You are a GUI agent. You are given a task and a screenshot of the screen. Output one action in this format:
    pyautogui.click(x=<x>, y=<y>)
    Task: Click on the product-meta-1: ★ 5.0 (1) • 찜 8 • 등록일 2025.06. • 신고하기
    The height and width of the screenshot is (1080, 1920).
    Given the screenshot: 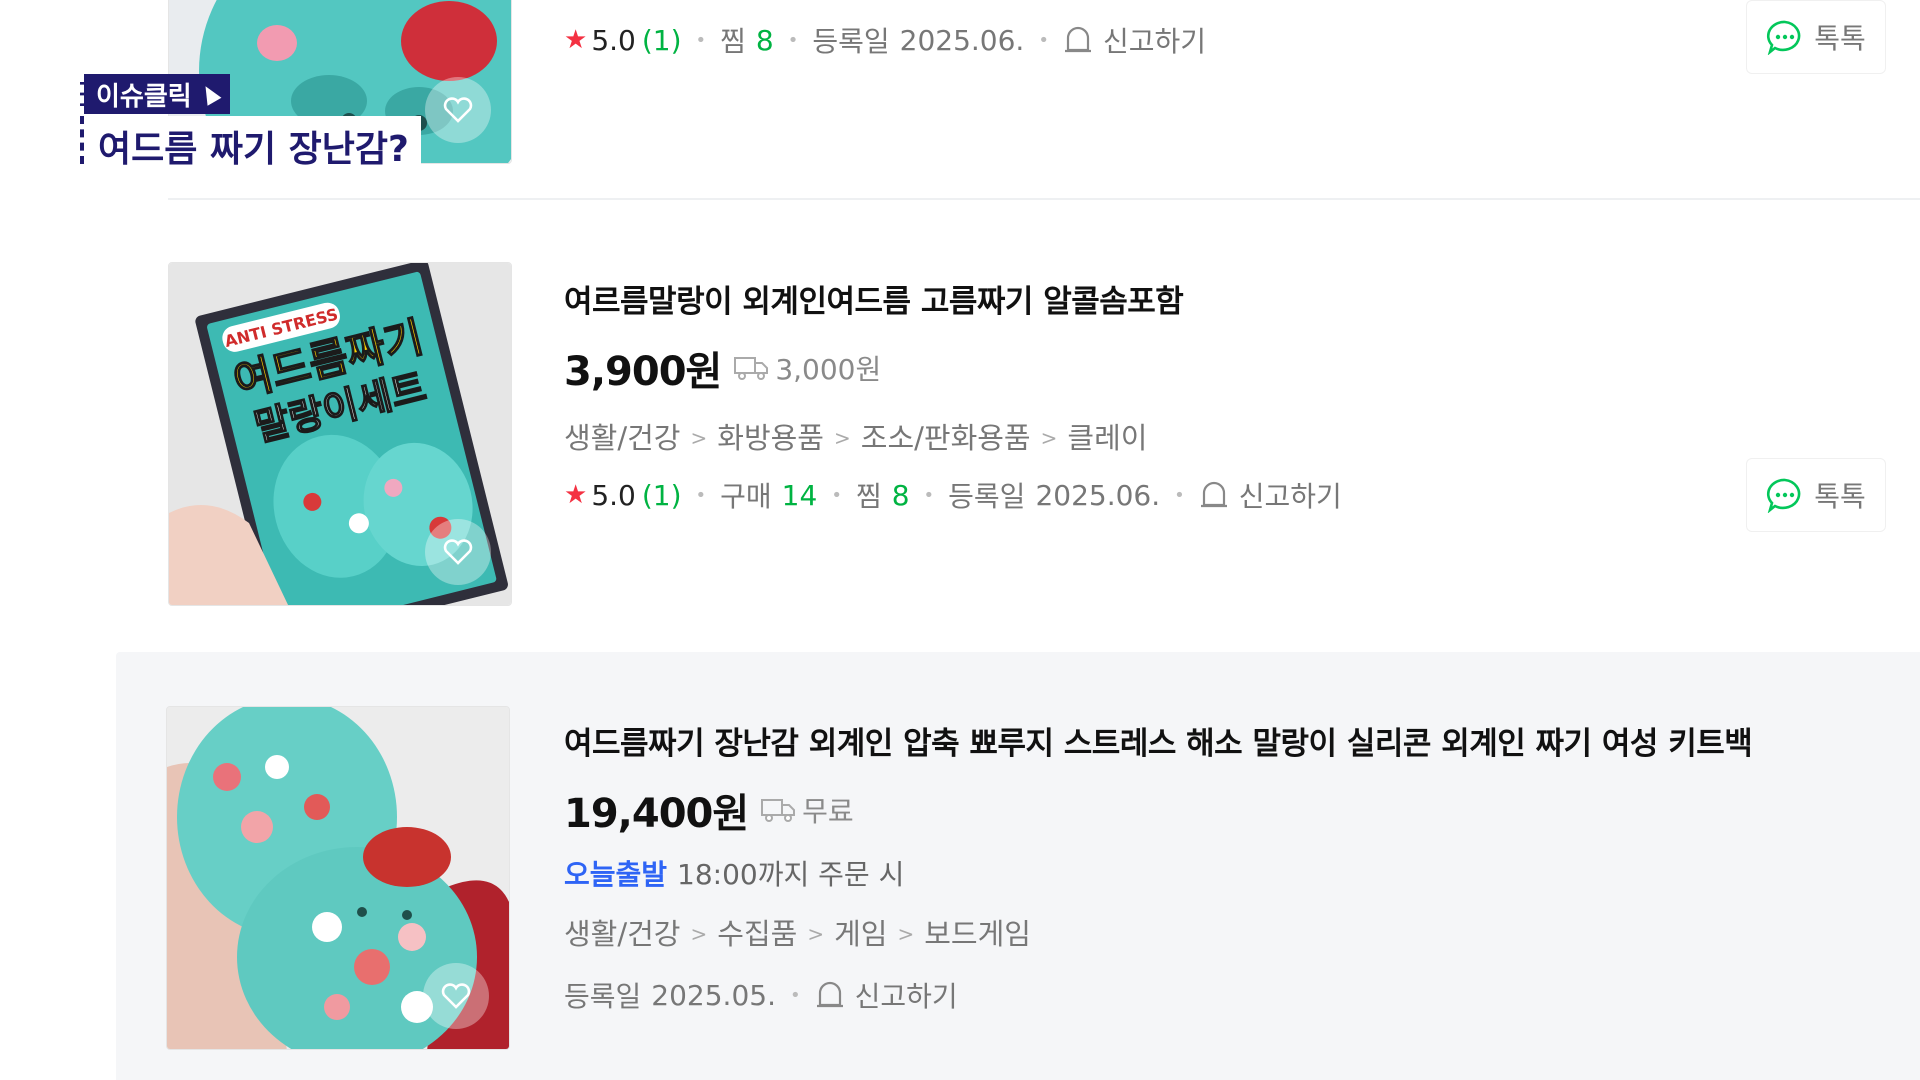 What is the action you would take?
    pyautogui.click(x=885, y=40)
    